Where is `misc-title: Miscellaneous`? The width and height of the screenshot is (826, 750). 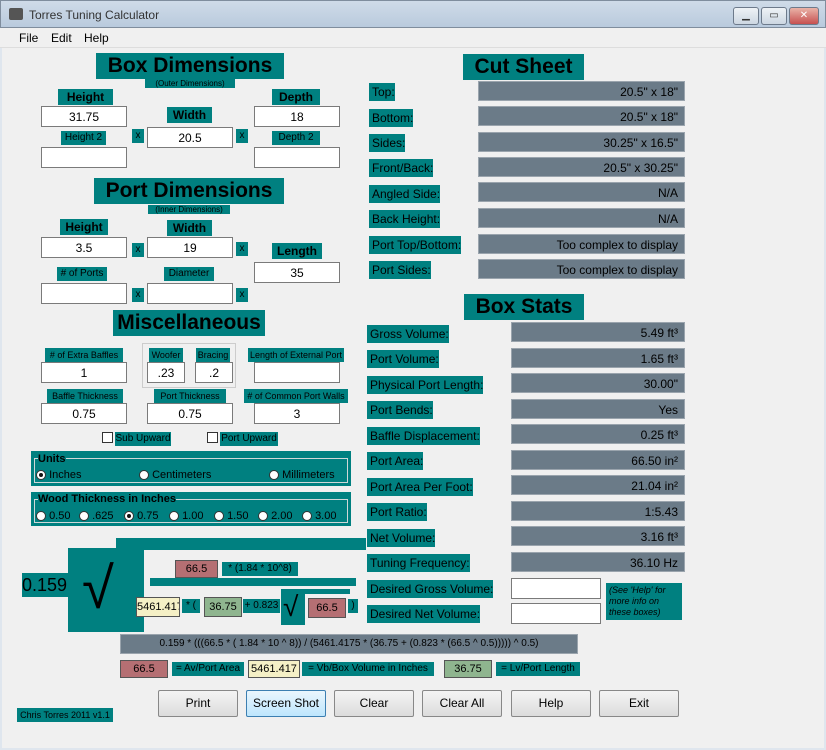 misc-title: Miscellaneous is located at coordinates (189, 323).